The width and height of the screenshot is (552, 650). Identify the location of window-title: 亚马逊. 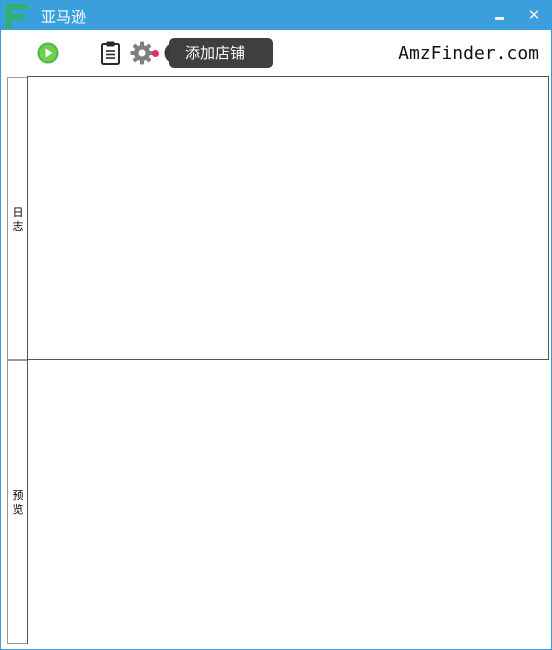
(64, 17).